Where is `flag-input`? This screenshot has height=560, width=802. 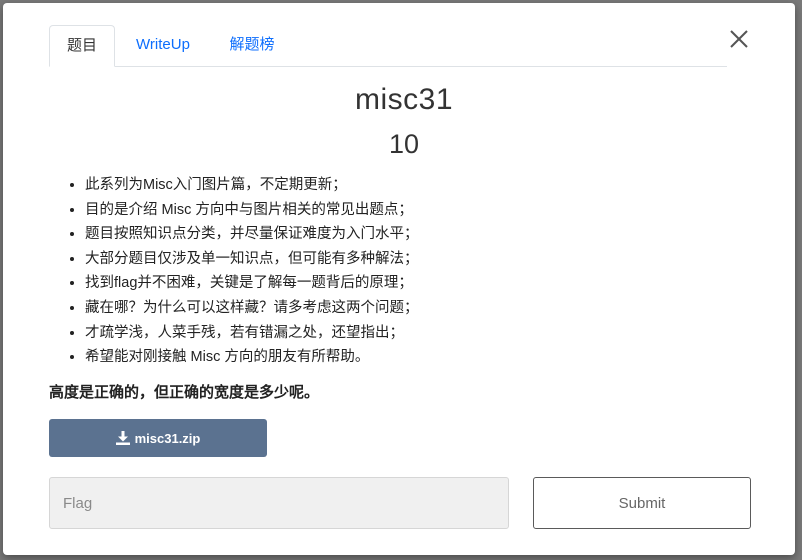 flag-input is located at coordinates (279, 503).